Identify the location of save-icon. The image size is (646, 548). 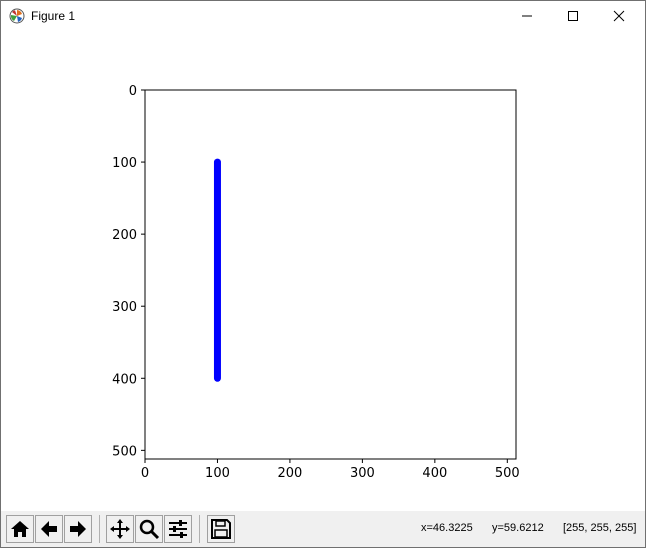
(221, 529).